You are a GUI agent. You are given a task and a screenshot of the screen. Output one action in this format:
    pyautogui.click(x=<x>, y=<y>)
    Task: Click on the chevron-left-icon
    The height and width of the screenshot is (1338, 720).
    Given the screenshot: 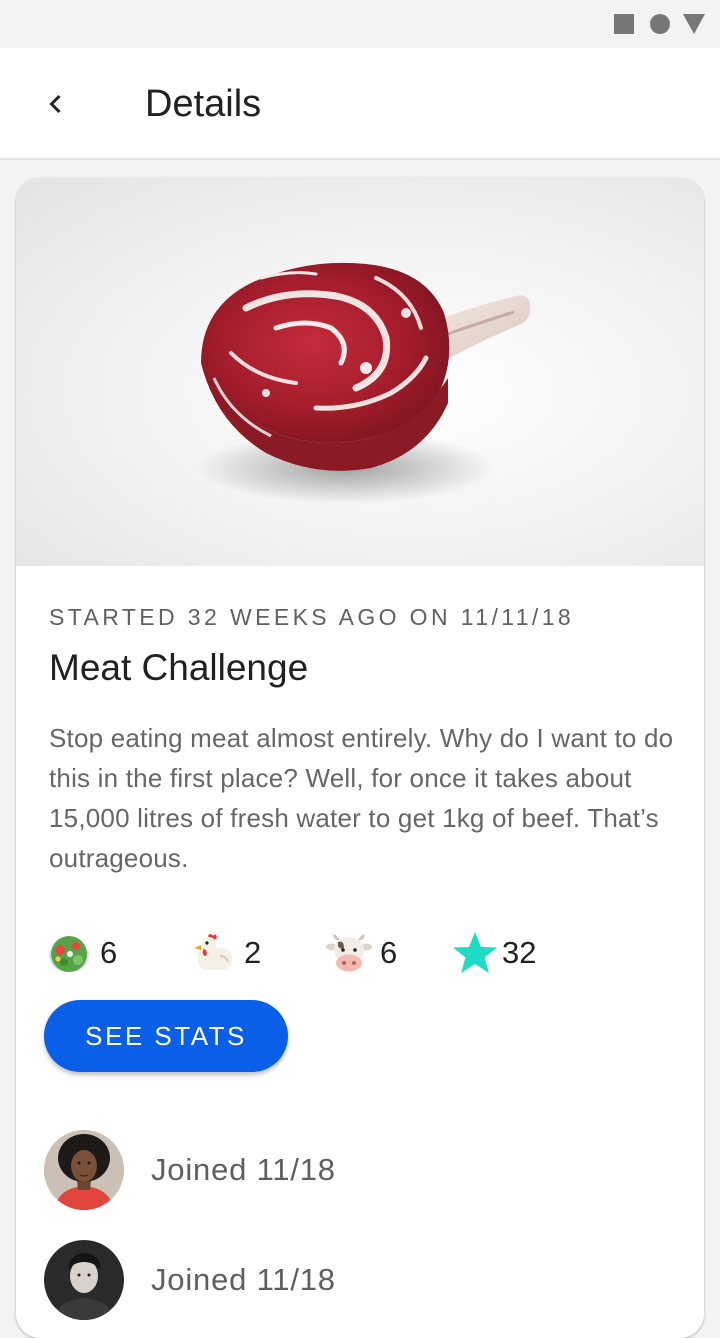 What is the action you would take?
    pyautogui.click(x=55, y=104)
    